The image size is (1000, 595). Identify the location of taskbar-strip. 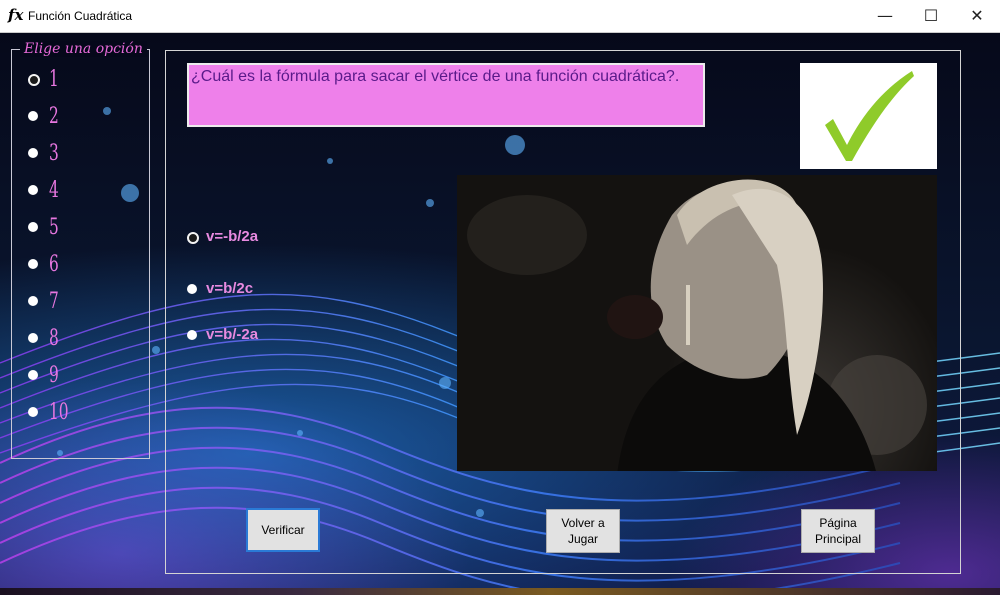
(500, 591).